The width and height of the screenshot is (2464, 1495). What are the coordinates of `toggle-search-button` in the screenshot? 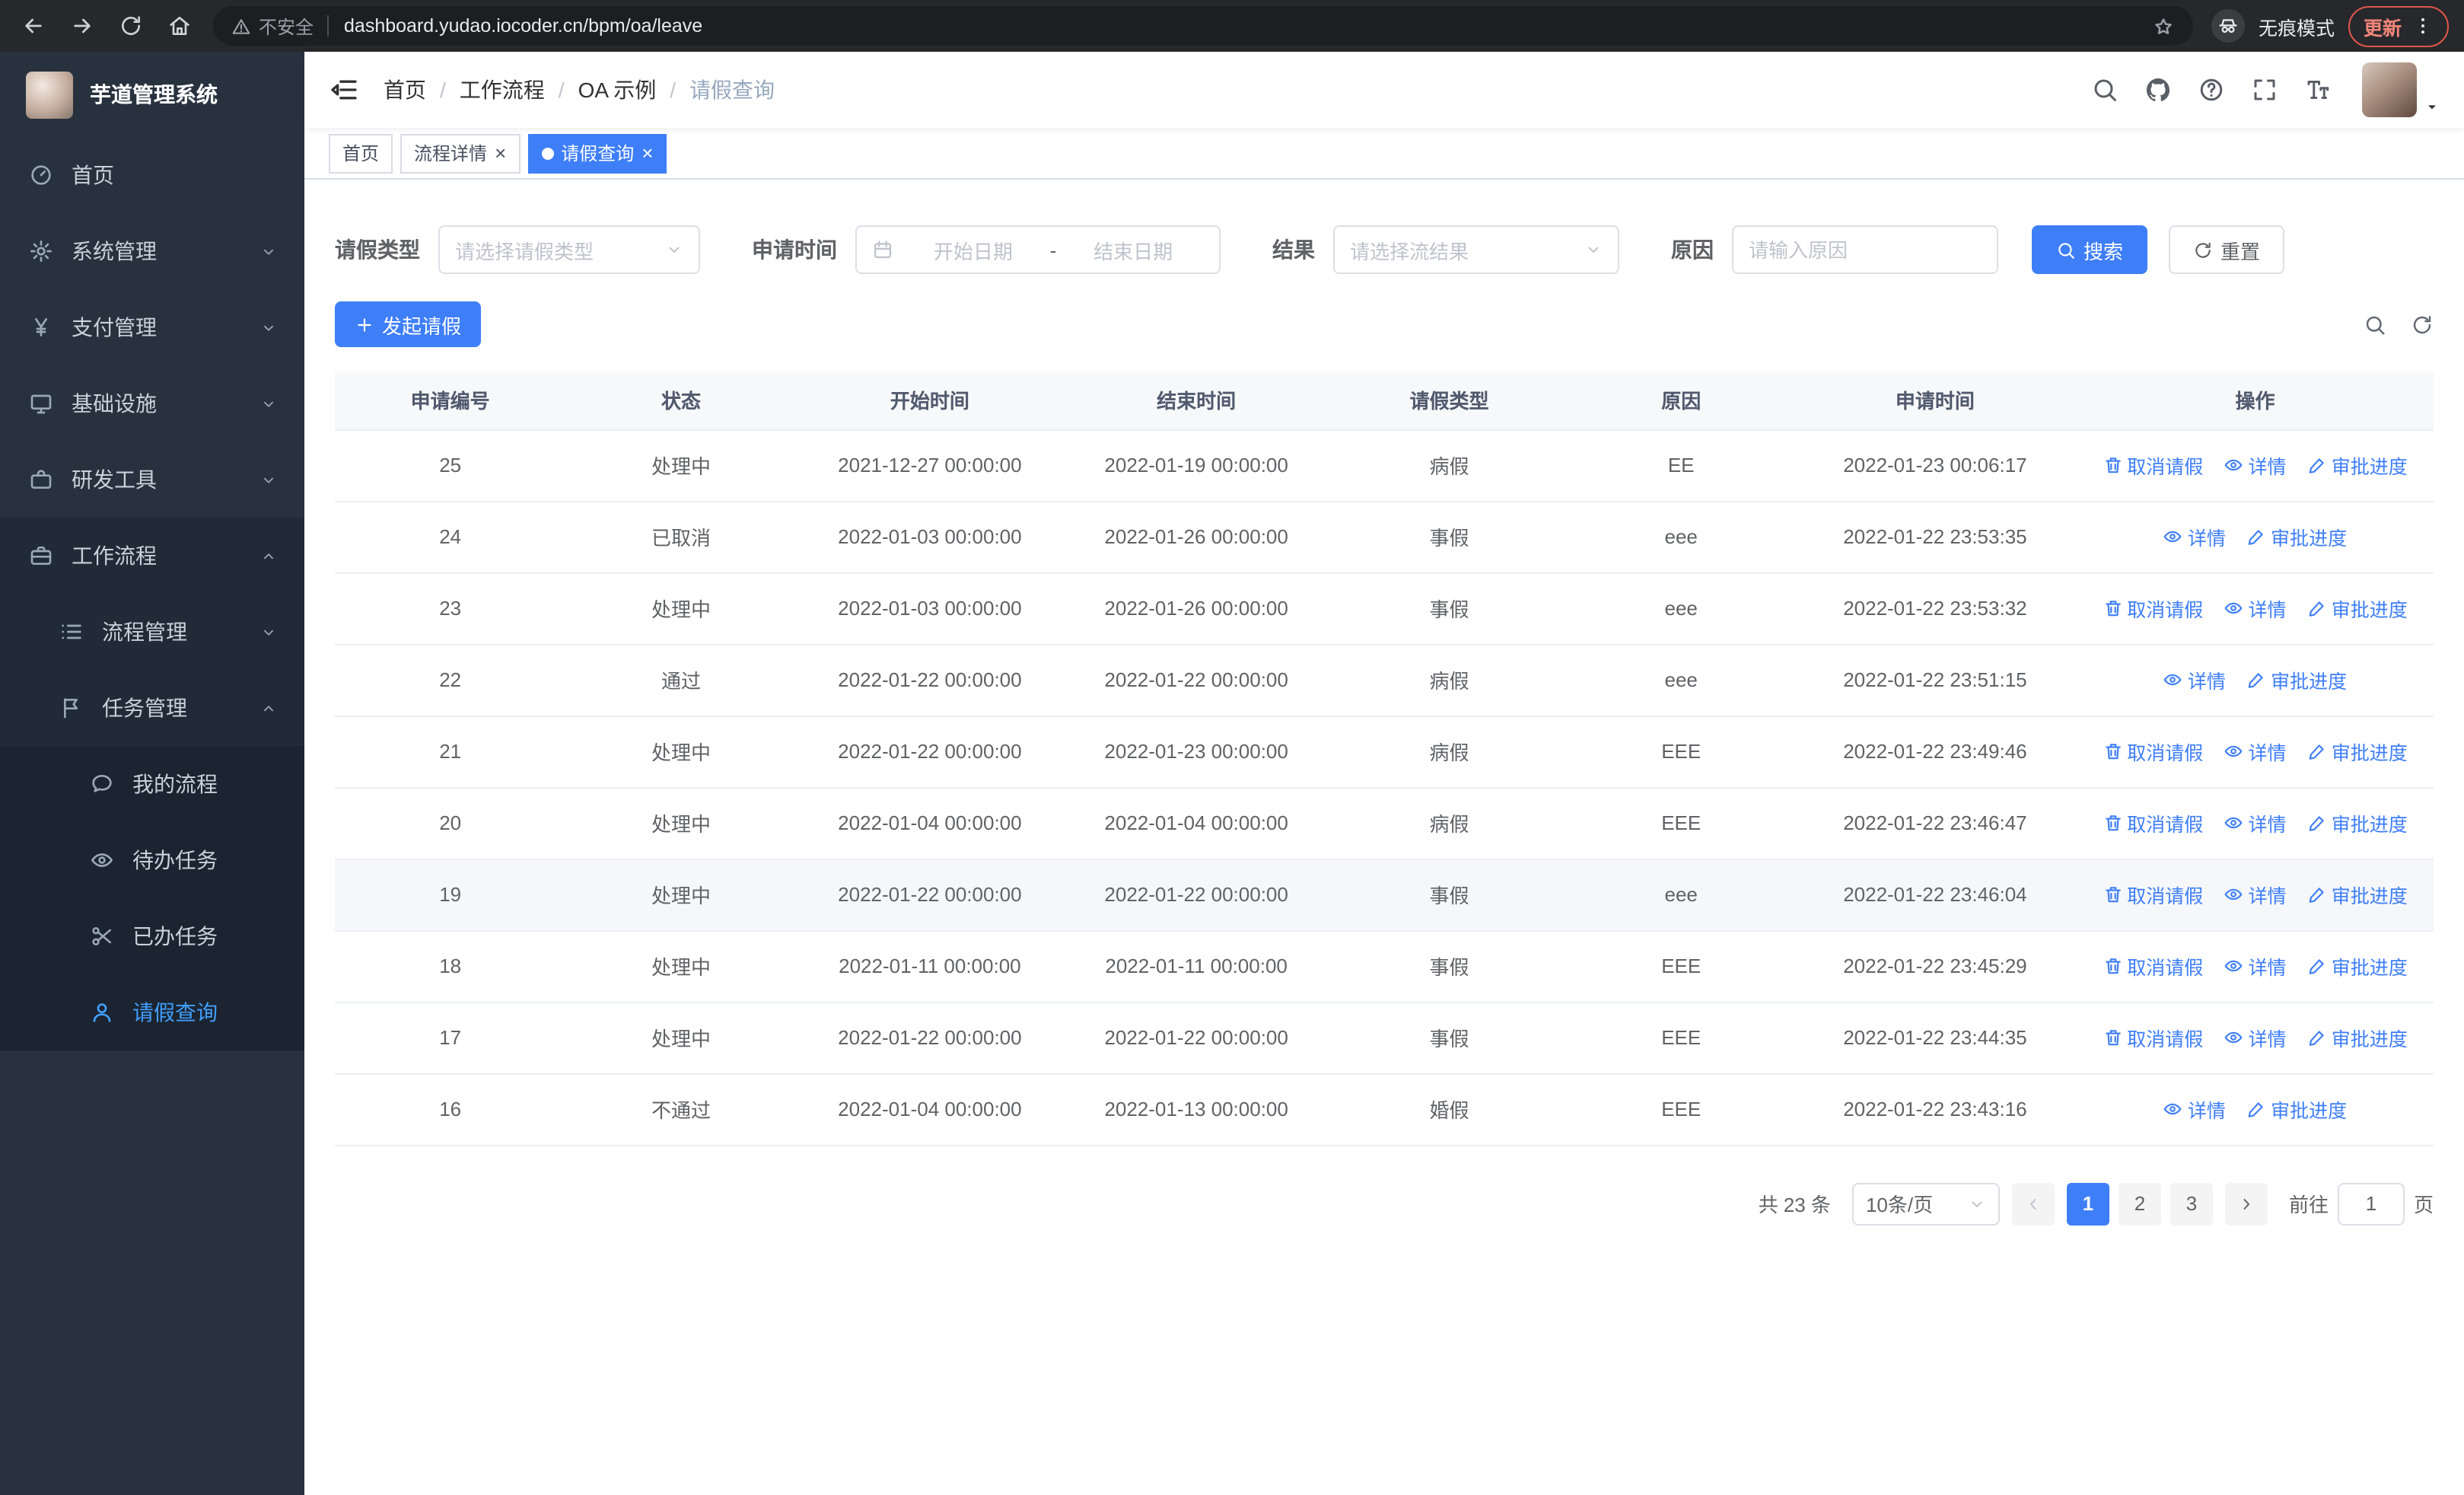 It's located at (2375, 325).